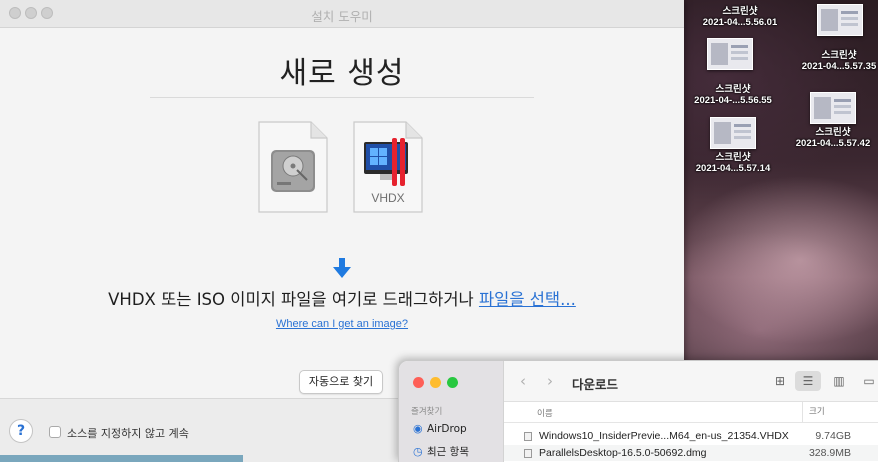 The width and height of the screenshot is (878, 462). What do you see at coordinates (545, 413) in the screenshot?
I see `column-name-header: 이름` at bounding box center [545, 413].